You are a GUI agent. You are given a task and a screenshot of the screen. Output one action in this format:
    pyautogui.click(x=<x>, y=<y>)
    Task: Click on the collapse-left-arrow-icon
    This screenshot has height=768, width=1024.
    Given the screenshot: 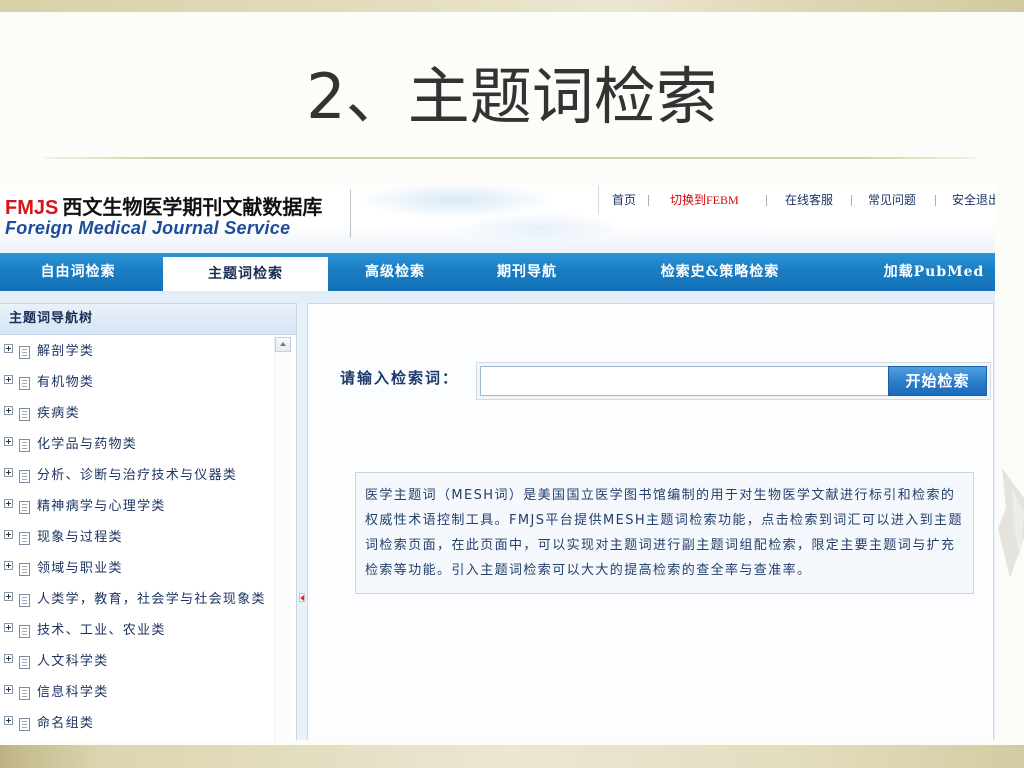 What is the action you would take?
    pyautogui.click(x=302, y=597)
    